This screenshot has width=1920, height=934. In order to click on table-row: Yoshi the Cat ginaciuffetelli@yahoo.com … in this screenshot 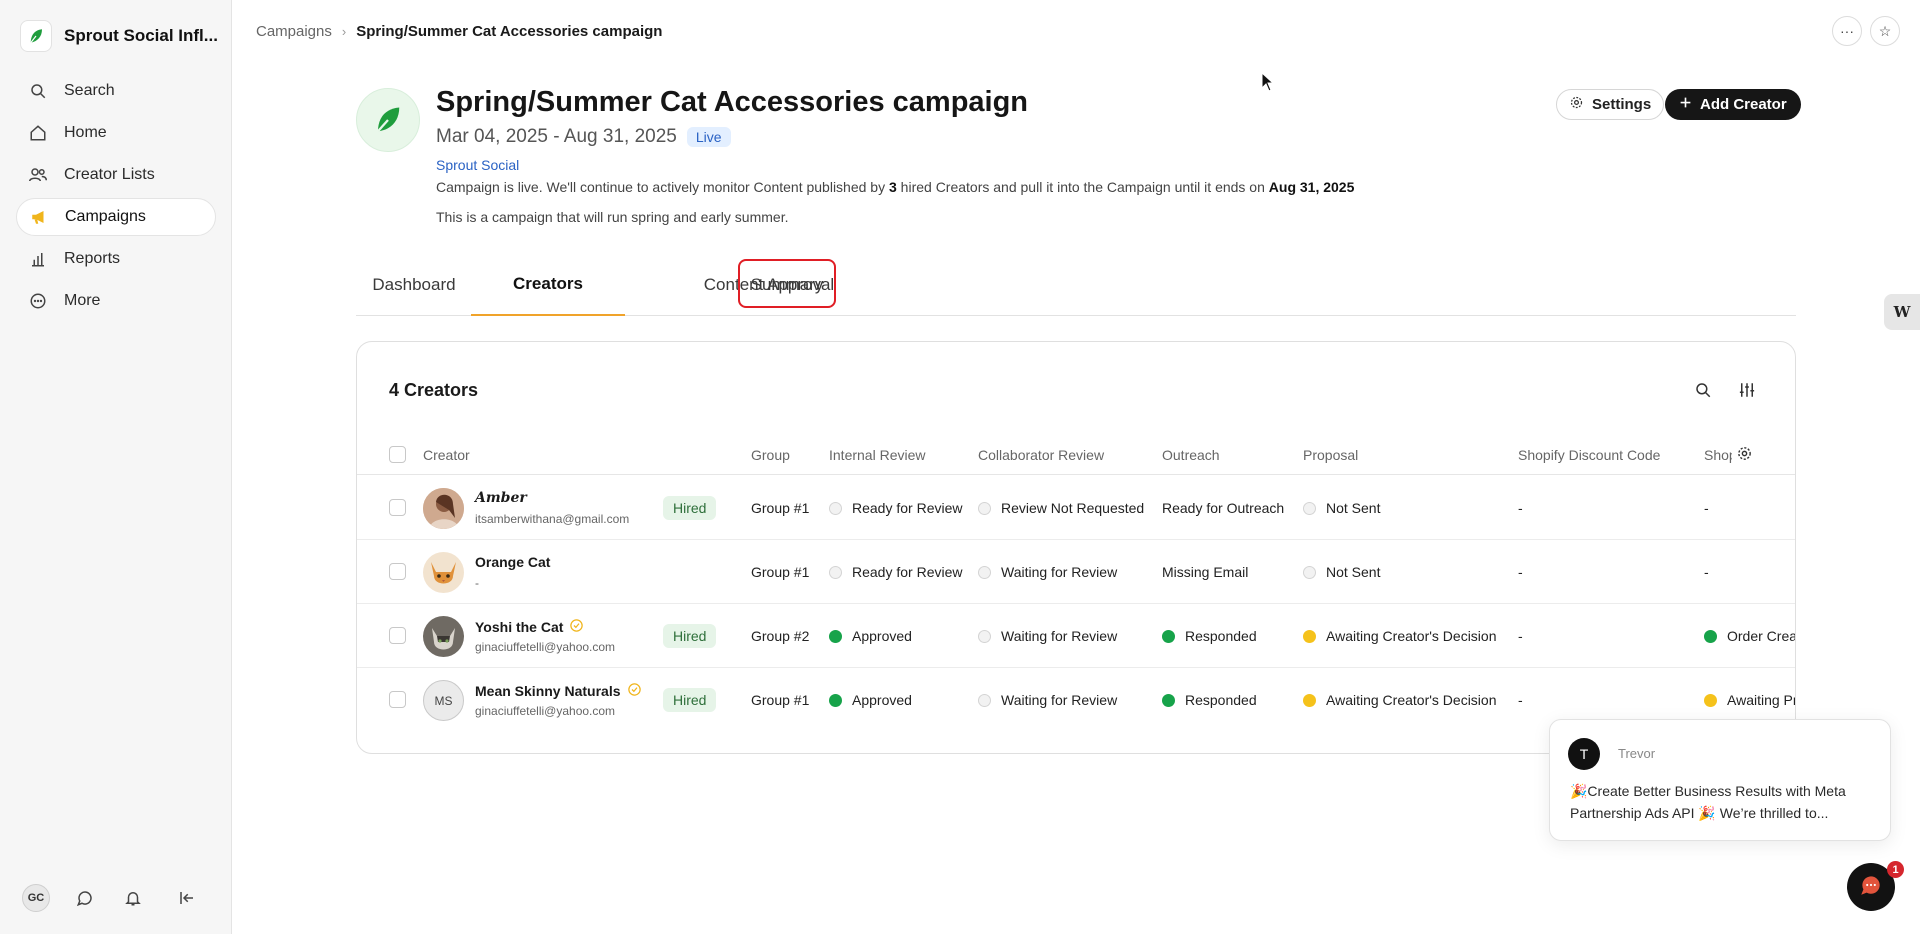, I will do `click(1076, 636)`.